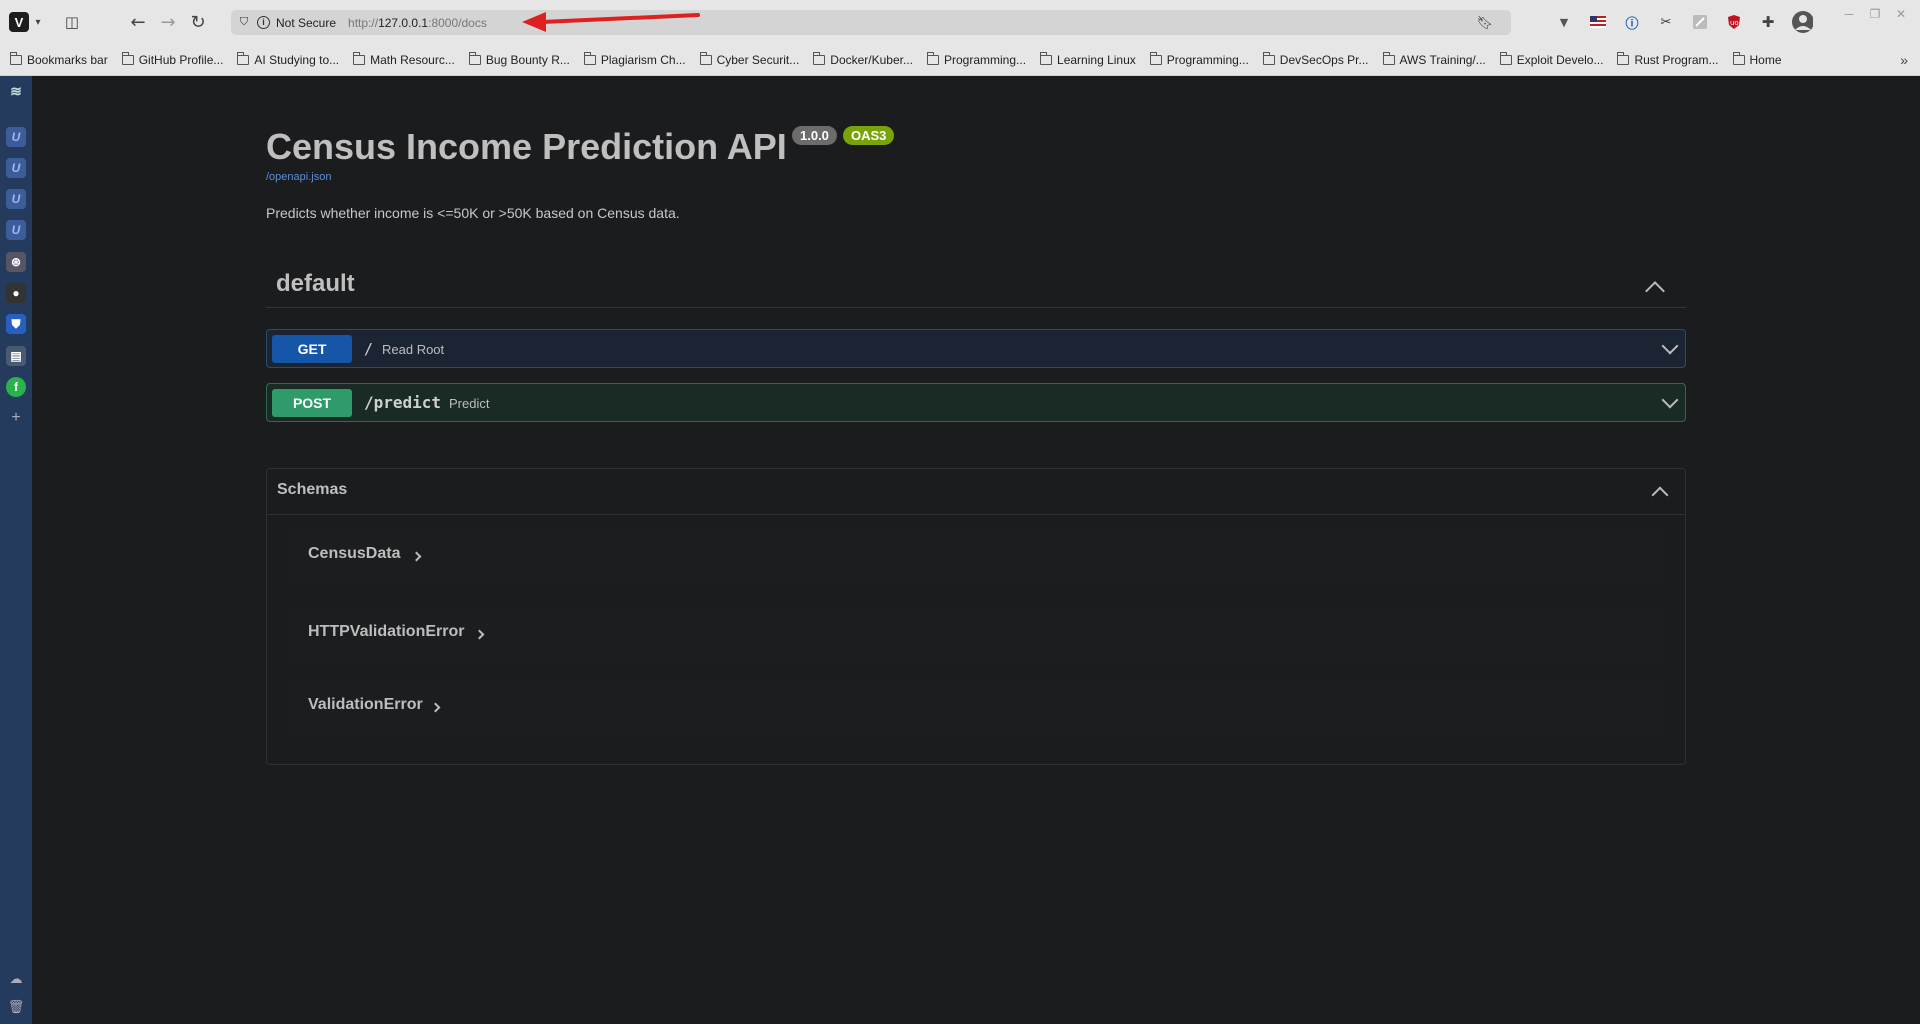 This screenshot has width=1920, height=1024. Describe the element at coordinates (16, 91) in the screenshot. I see `layers-icon: ≋` at that location.